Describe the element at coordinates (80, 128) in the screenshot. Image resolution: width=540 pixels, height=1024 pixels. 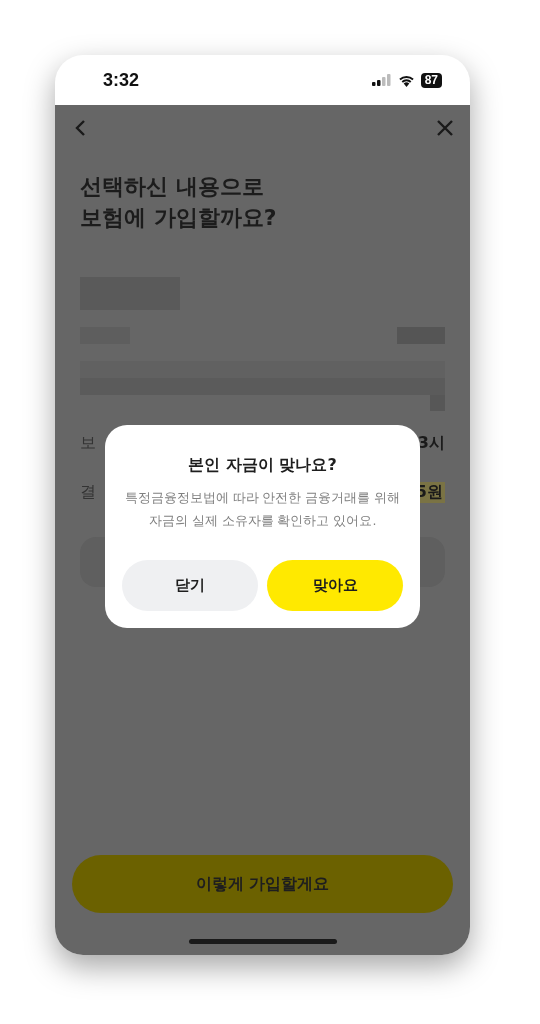
I see `back-icon` at that location.